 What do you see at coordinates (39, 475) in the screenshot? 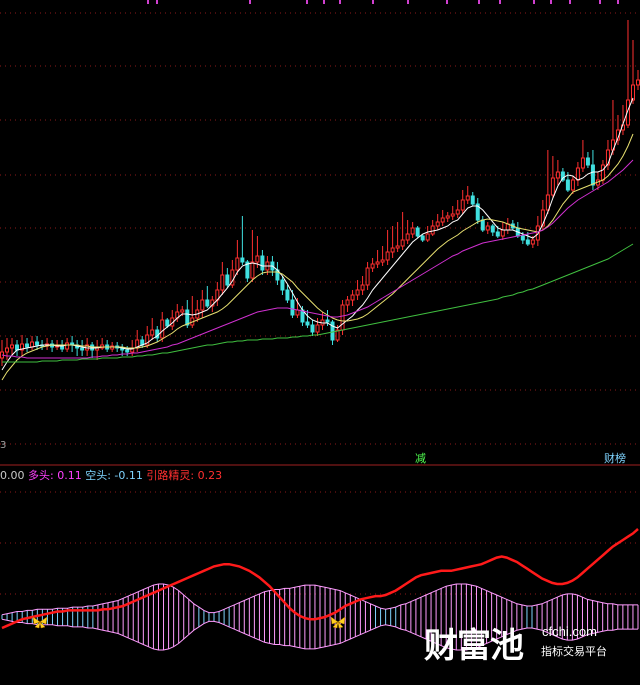
I see `legend-long-label: 多头` at bounding box center [39, 475].